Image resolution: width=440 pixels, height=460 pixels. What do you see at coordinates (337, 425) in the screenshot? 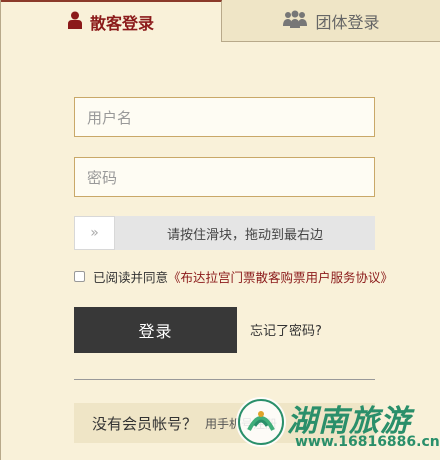
I see `watermark: 湖南旅游 www.16816886.cn` at bounding box center [337, 425].